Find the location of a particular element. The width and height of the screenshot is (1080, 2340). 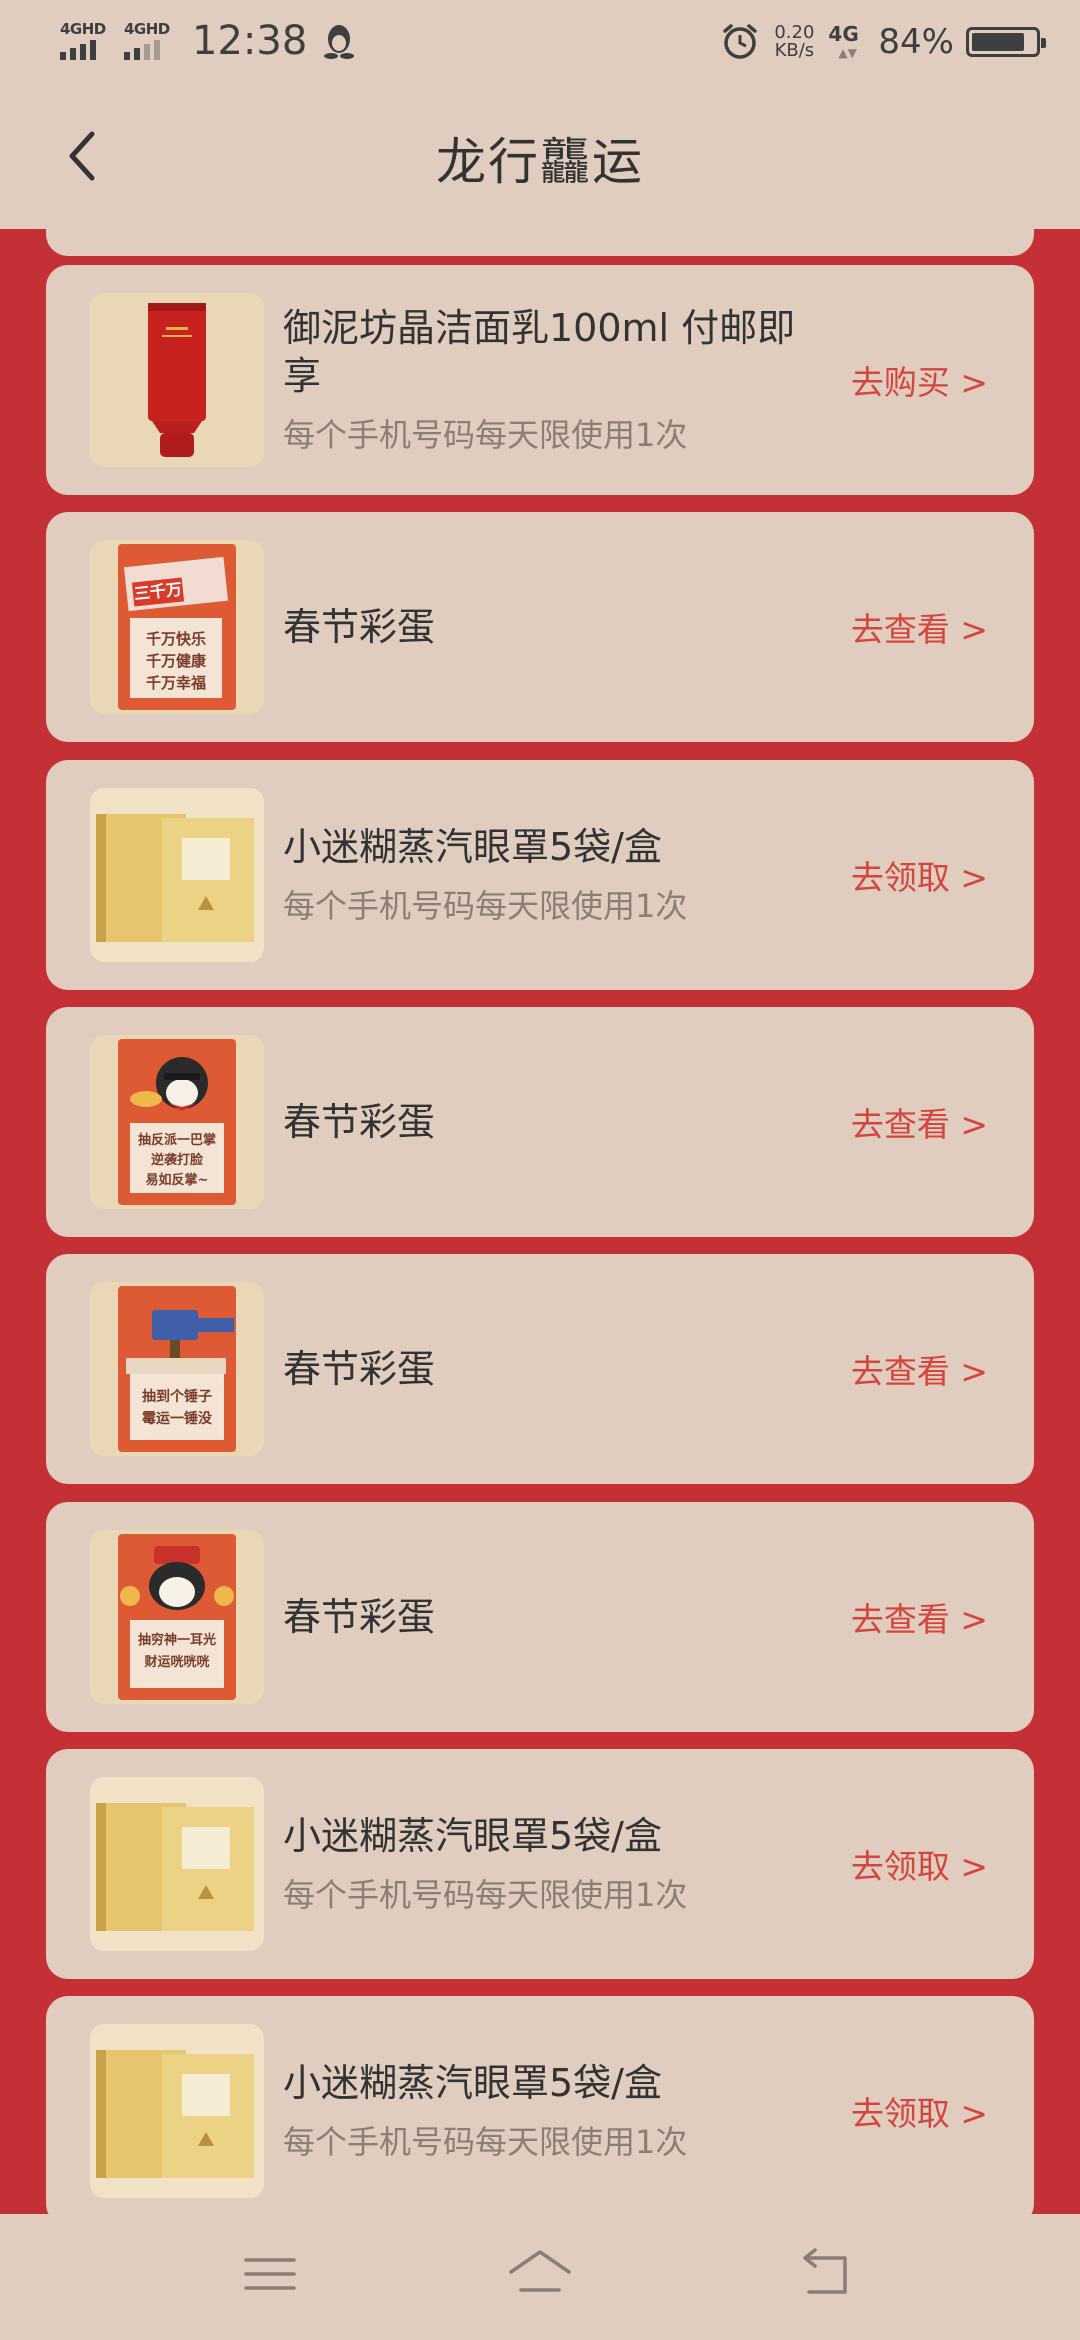

thumb-caption: 霉运一锤没 is located at coordinates (177, 1419).